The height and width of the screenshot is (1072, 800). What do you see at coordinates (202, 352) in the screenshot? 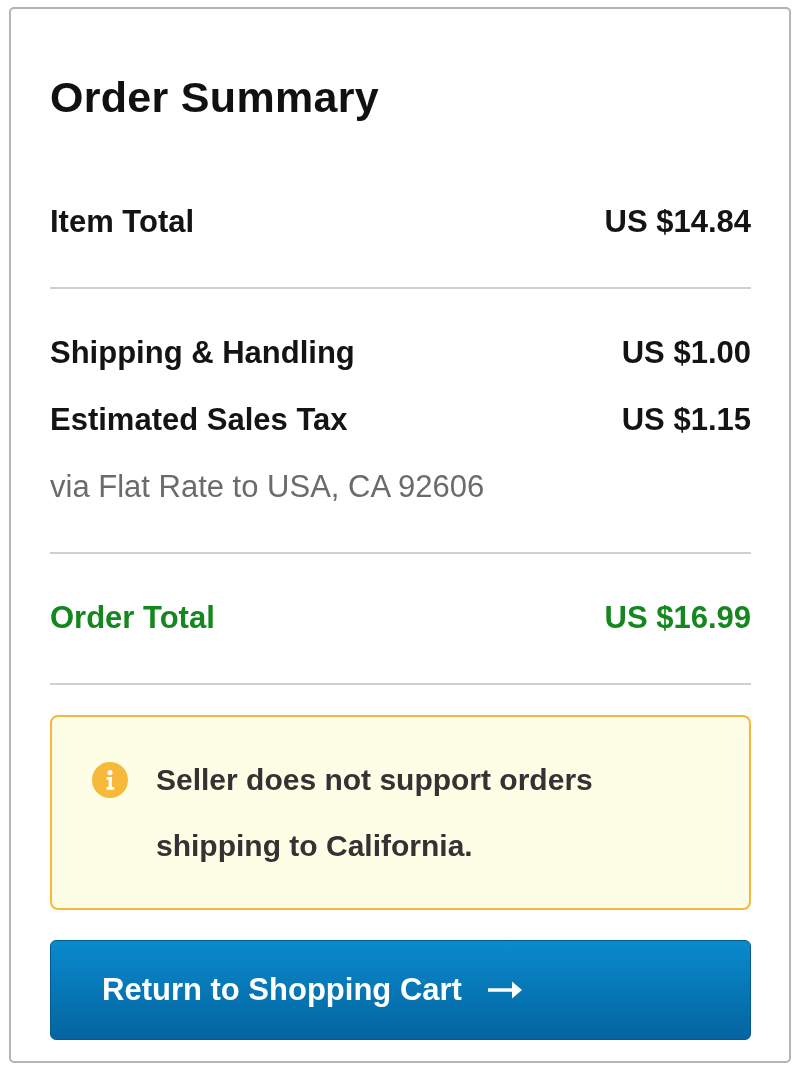
I see `summary-label: Shipping & Handling` at bounding box center [202, 352].